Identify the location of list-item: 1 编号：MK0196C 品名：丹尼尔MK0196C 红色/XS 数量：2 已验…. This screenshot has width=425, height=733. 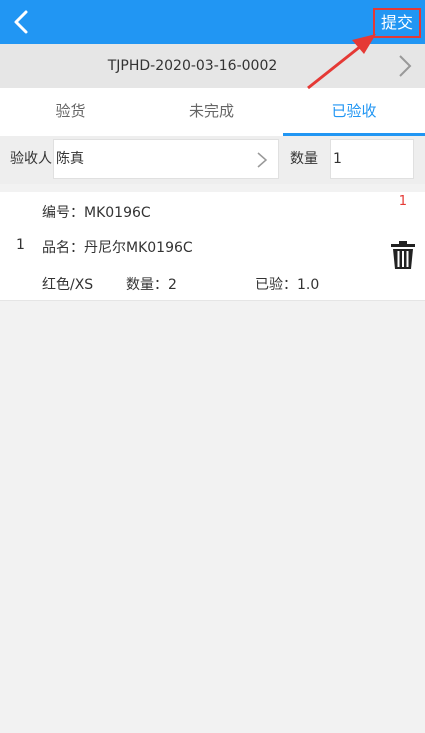
(212, 246).